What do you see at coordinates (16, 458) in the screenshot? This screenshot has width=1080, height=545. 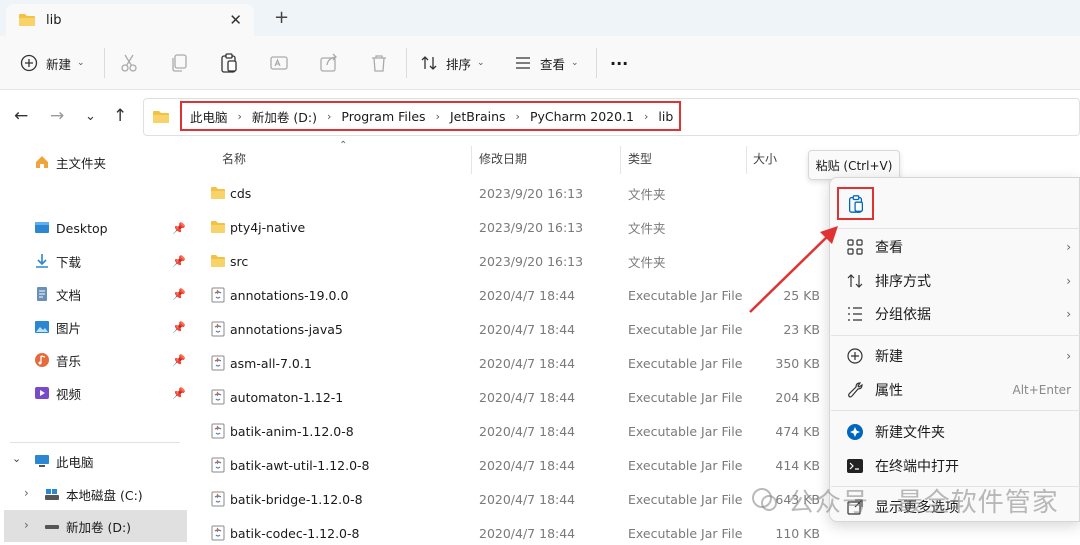 I see `chevron-down-icon: ⌄` at bounding box center [16, 458].